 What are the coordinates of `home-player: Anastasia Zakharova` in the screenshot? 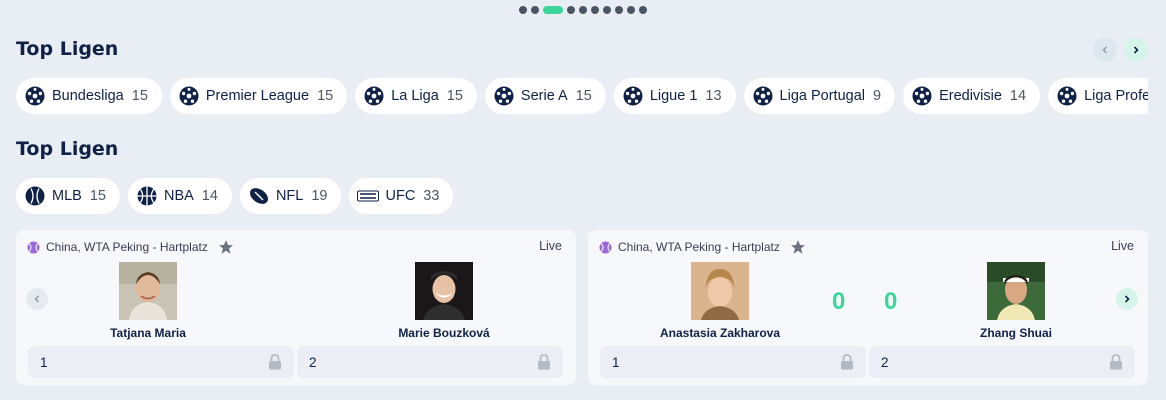 It's located at (720, 301).